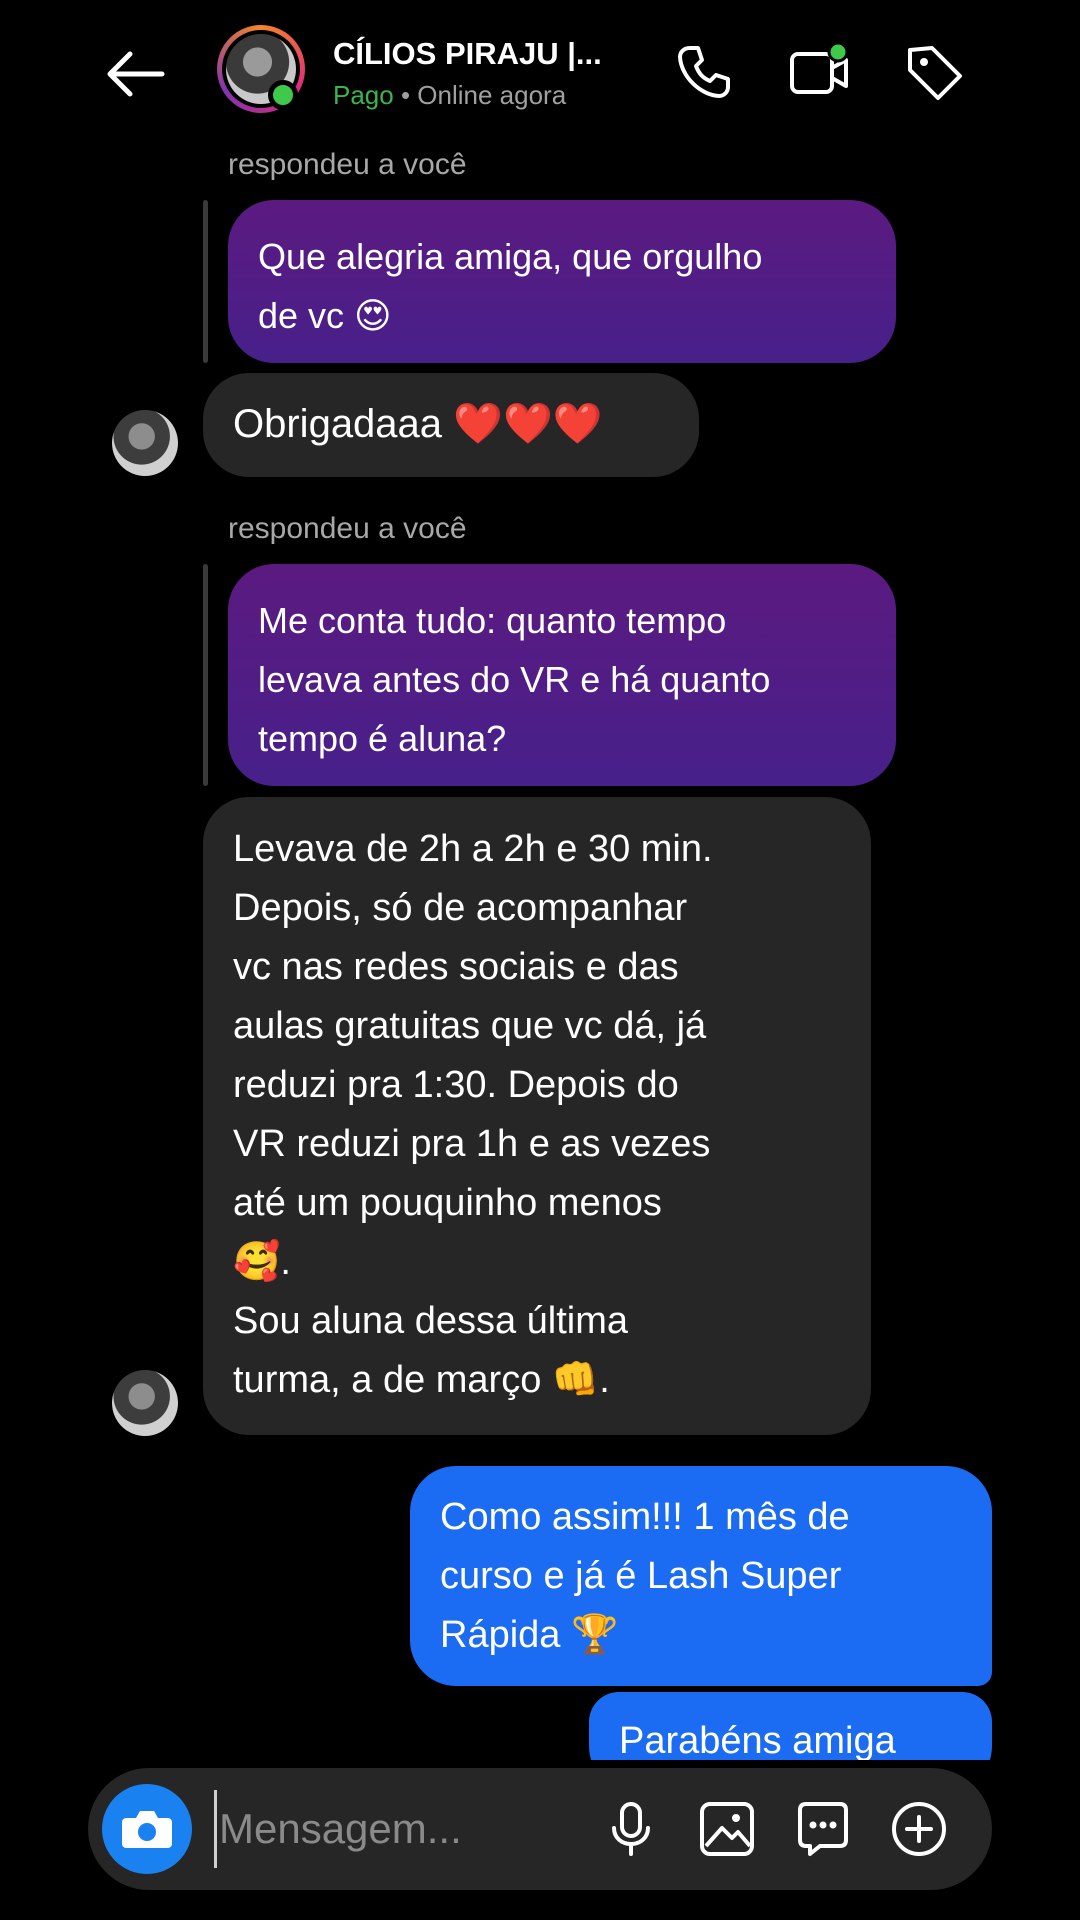  What do you see at coordinates (919, 1829) in the screenshot?
I see `plus-icon` at bounding box center [919, 1829].